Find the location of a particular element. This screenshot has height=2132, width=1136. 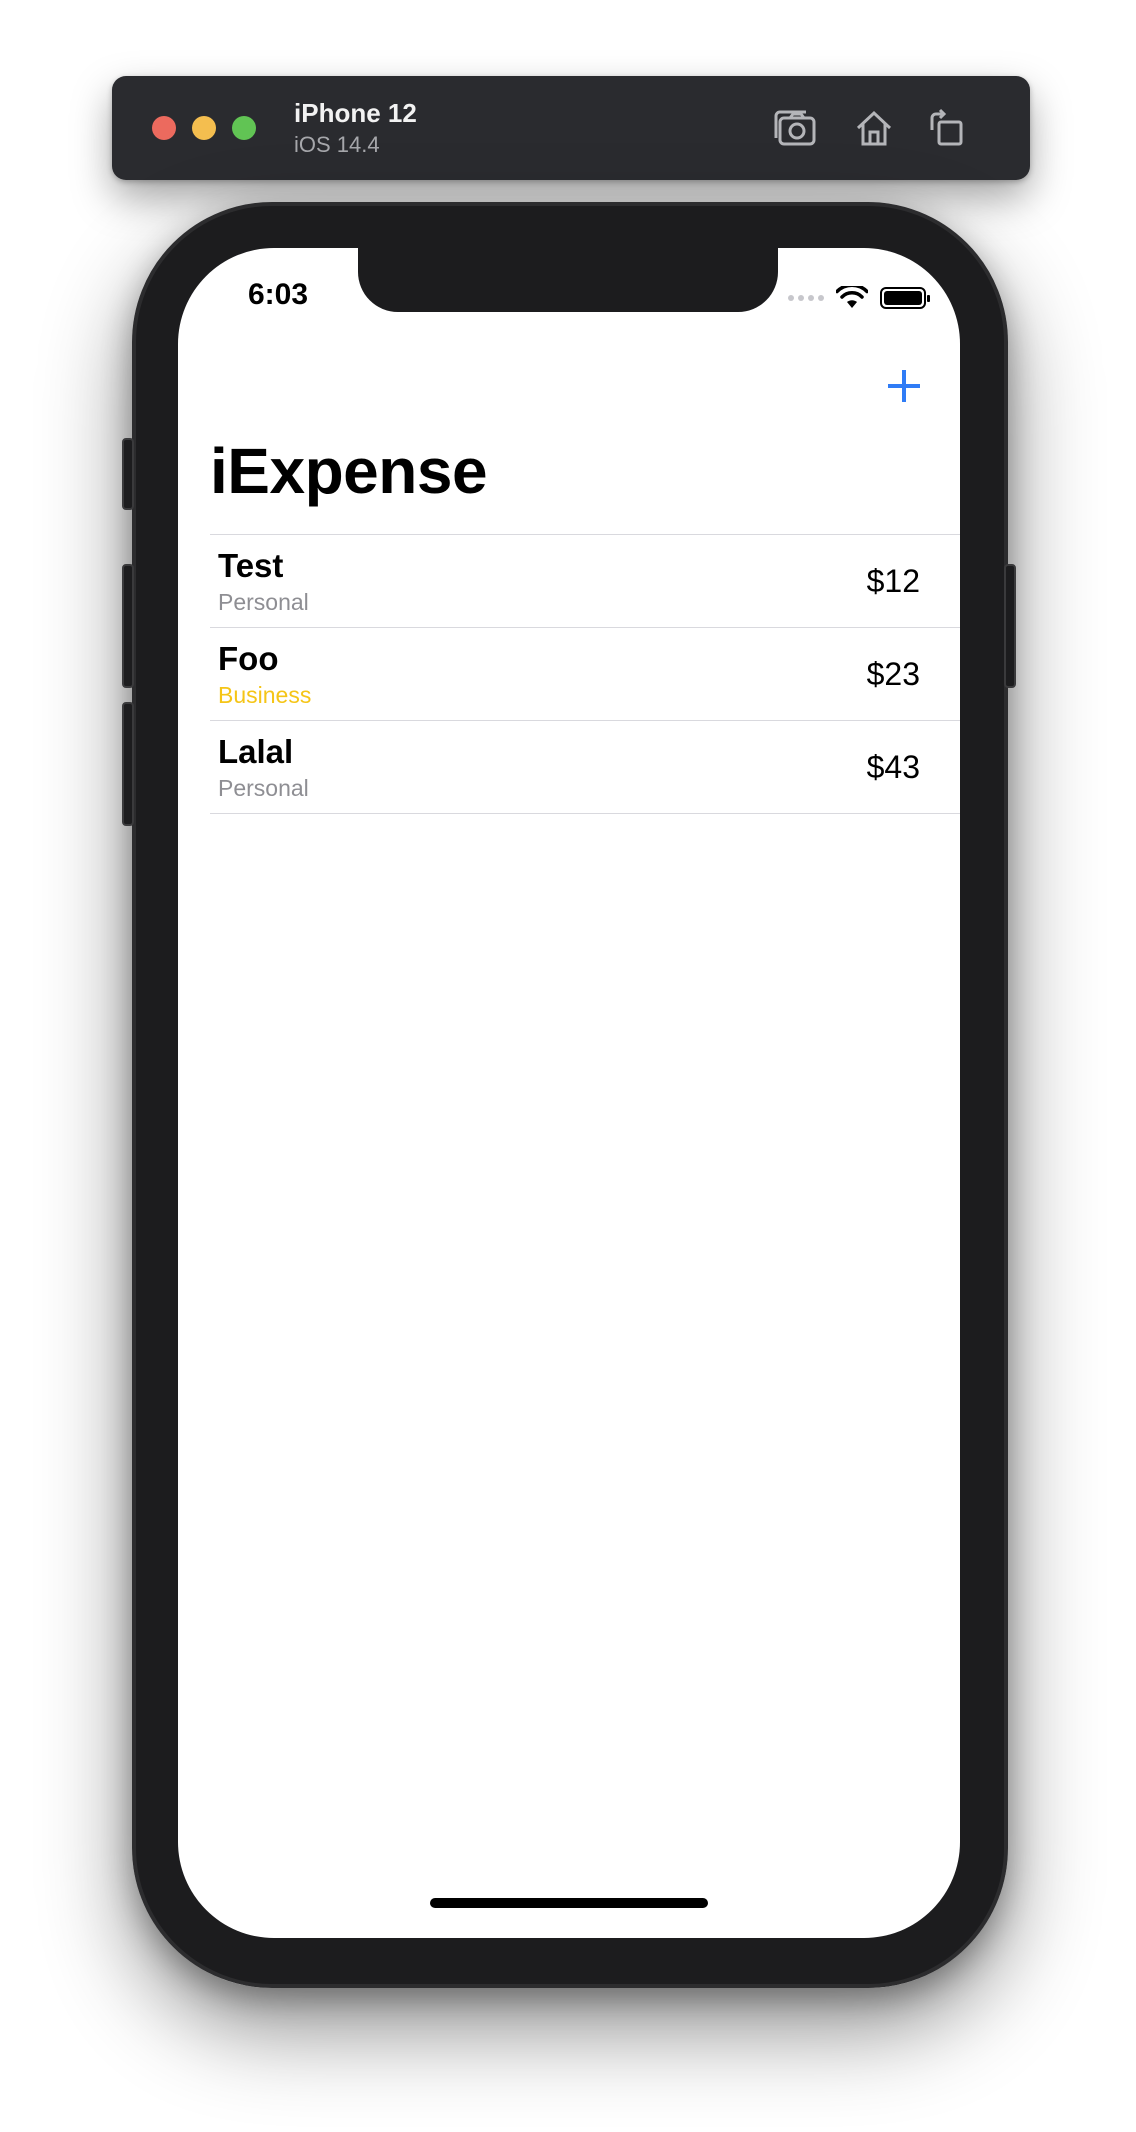

minimize-window-button is located at coordinates (204, 128).